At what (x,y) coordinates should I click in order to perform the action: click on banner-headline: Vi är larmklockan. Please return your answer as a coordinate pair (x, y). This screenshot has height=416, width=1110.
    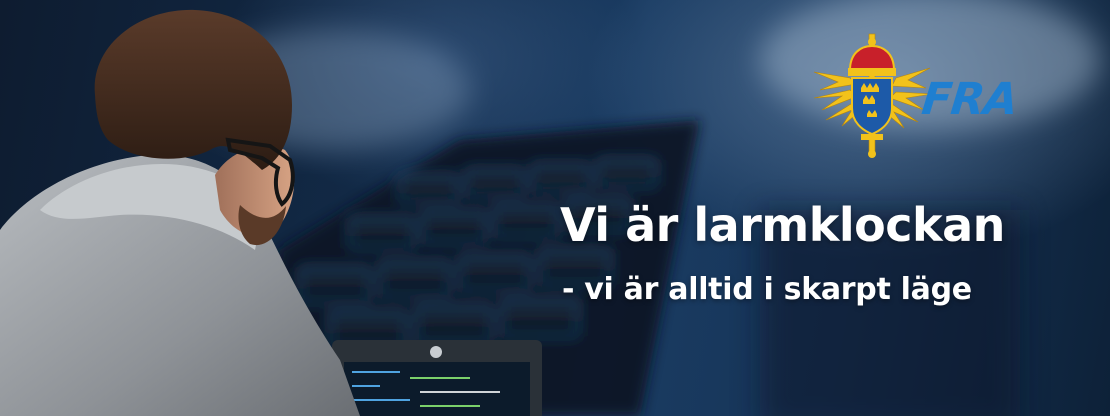
    Looking at the image, I should click on (782, 225).